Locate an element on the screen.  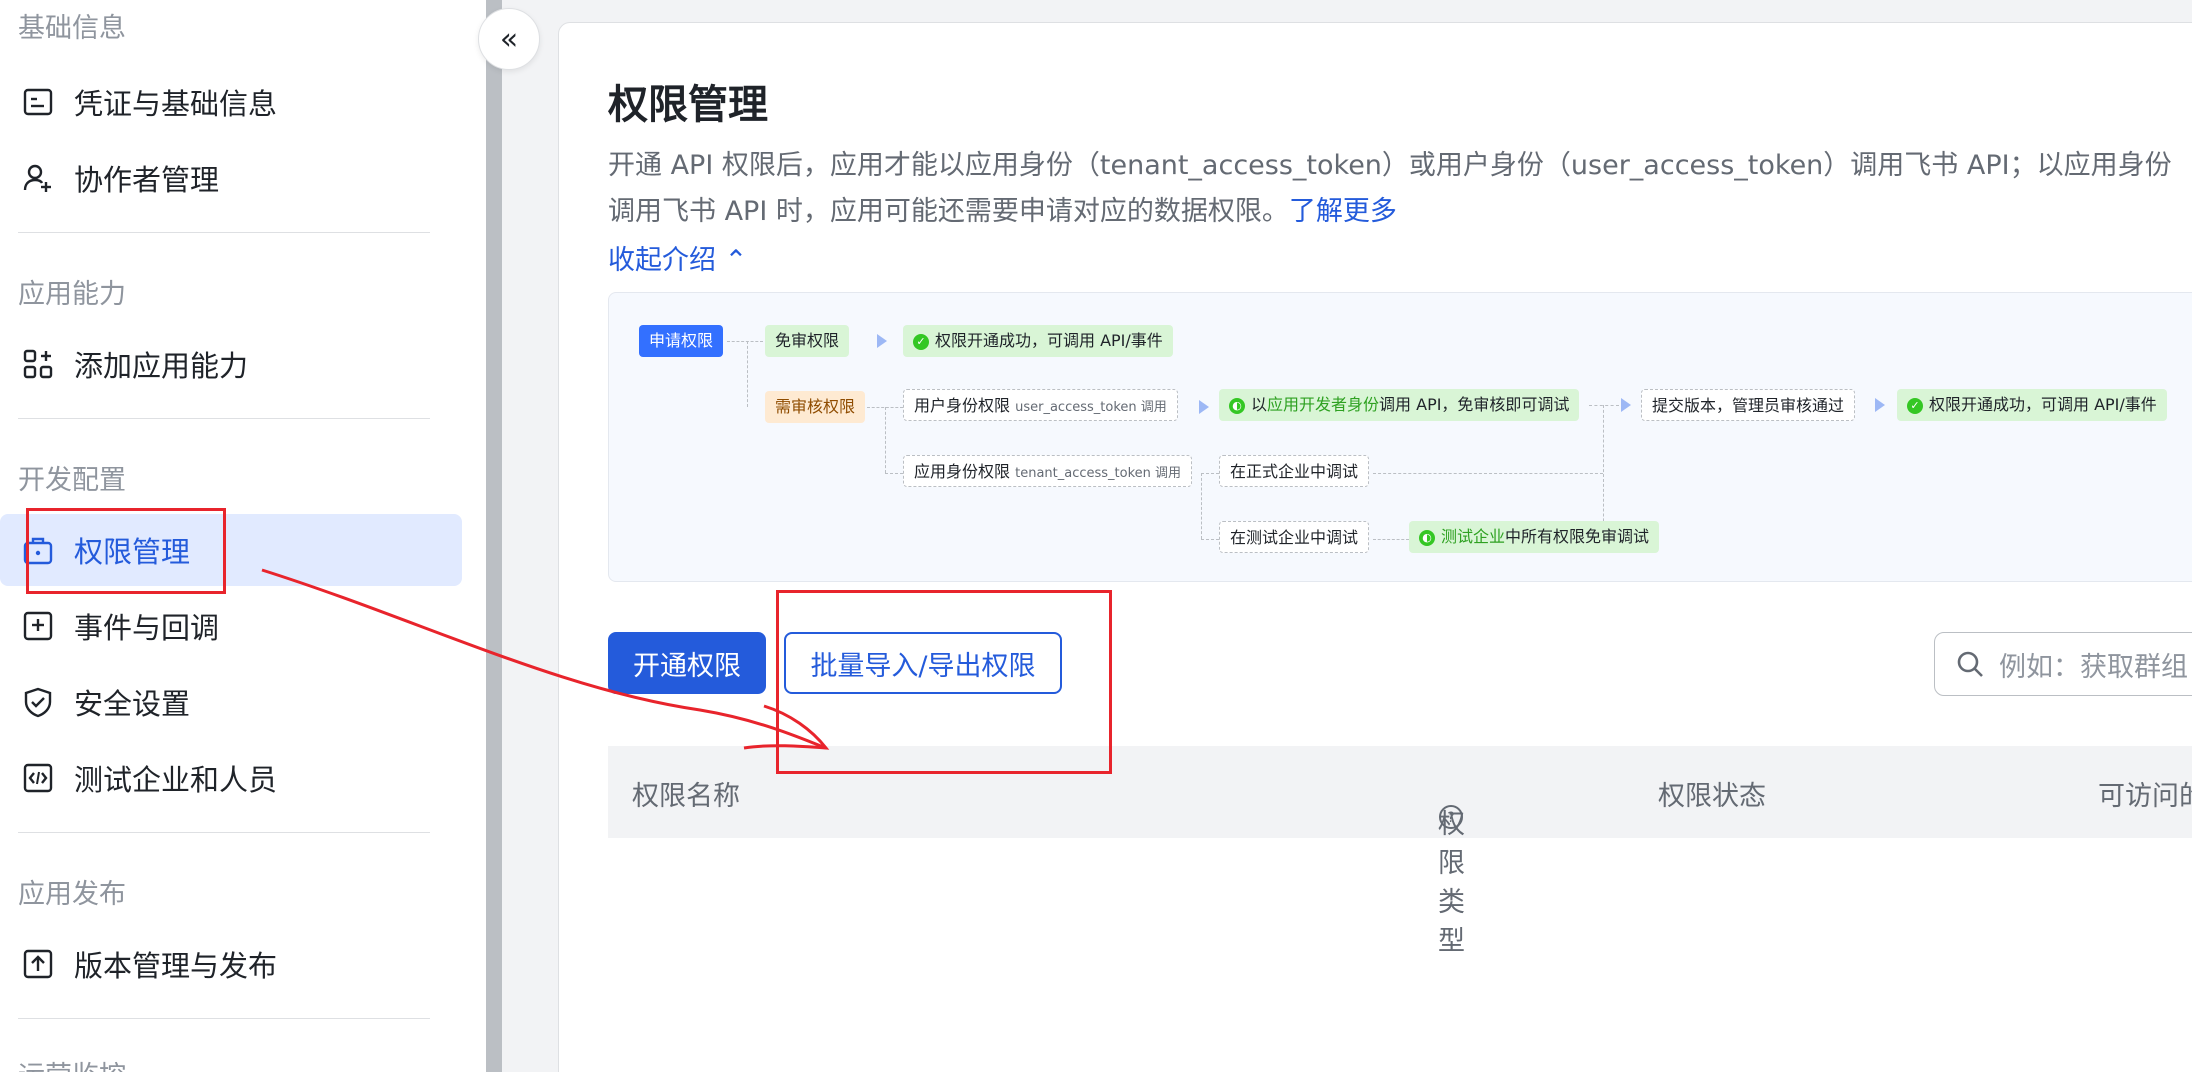
publish-icon is located at coordinates (38, 964).